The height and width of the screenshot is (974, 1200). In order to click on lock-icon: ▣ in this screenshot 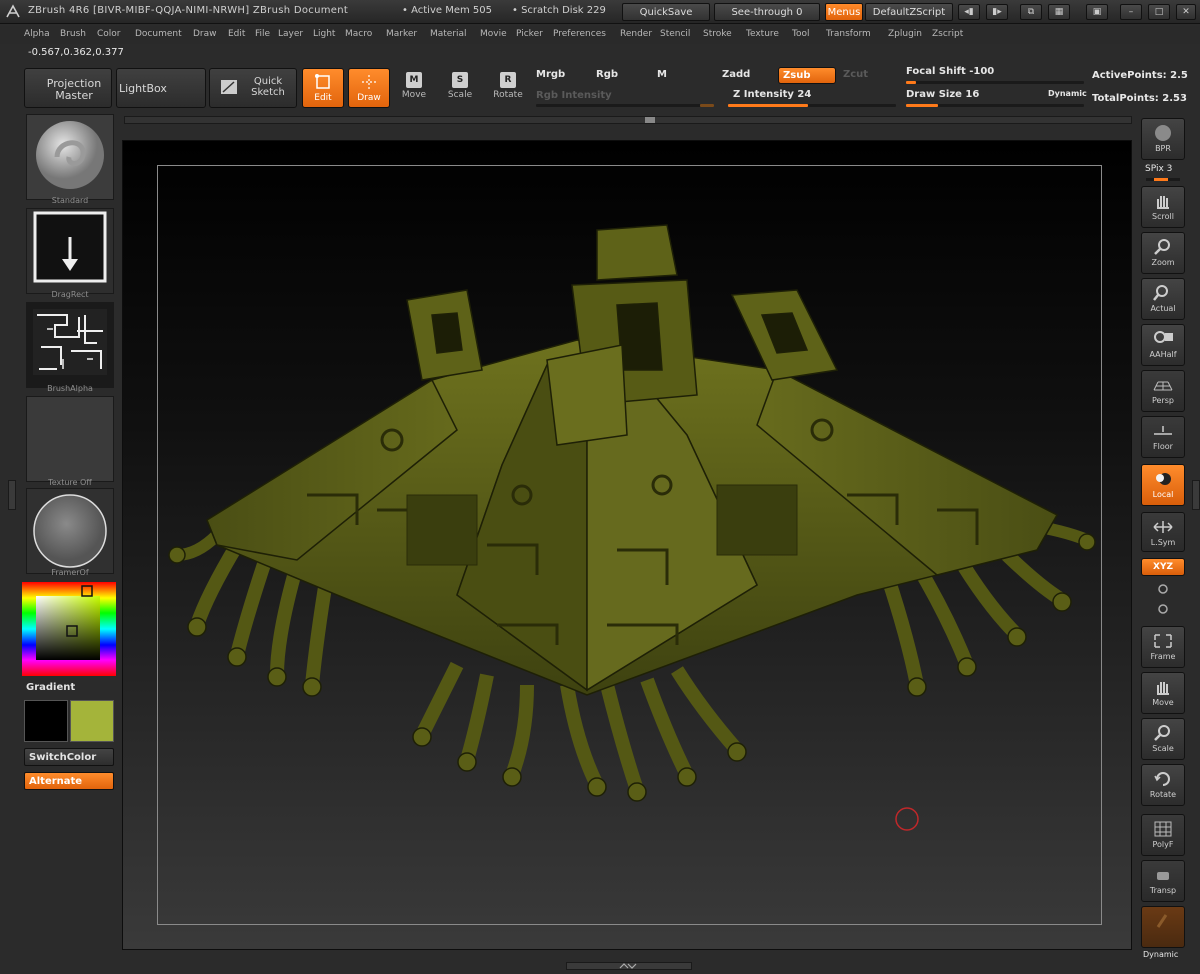, I will do `click(1097, 12)`.